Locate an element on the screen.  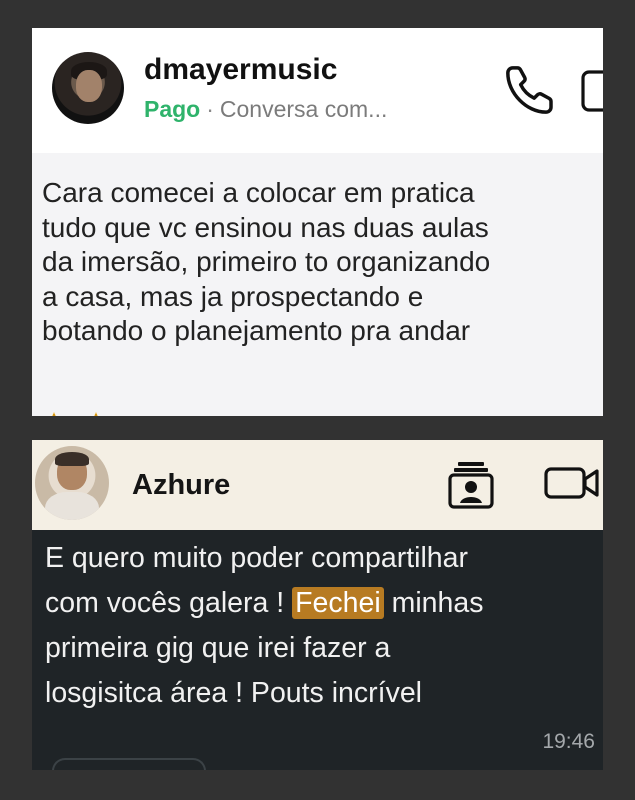
message-timestamp: 19:46 is located at coordinates (568, 741).